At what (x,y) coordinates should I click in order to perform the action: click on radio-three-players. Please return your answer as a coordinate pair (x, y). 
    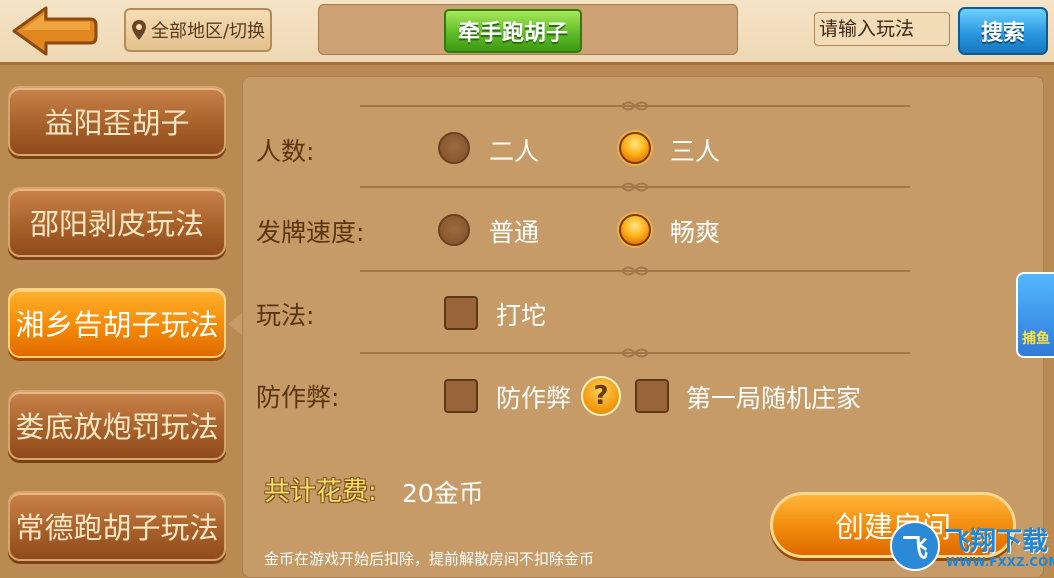
    Looking at the image, I should click on (635, 148).